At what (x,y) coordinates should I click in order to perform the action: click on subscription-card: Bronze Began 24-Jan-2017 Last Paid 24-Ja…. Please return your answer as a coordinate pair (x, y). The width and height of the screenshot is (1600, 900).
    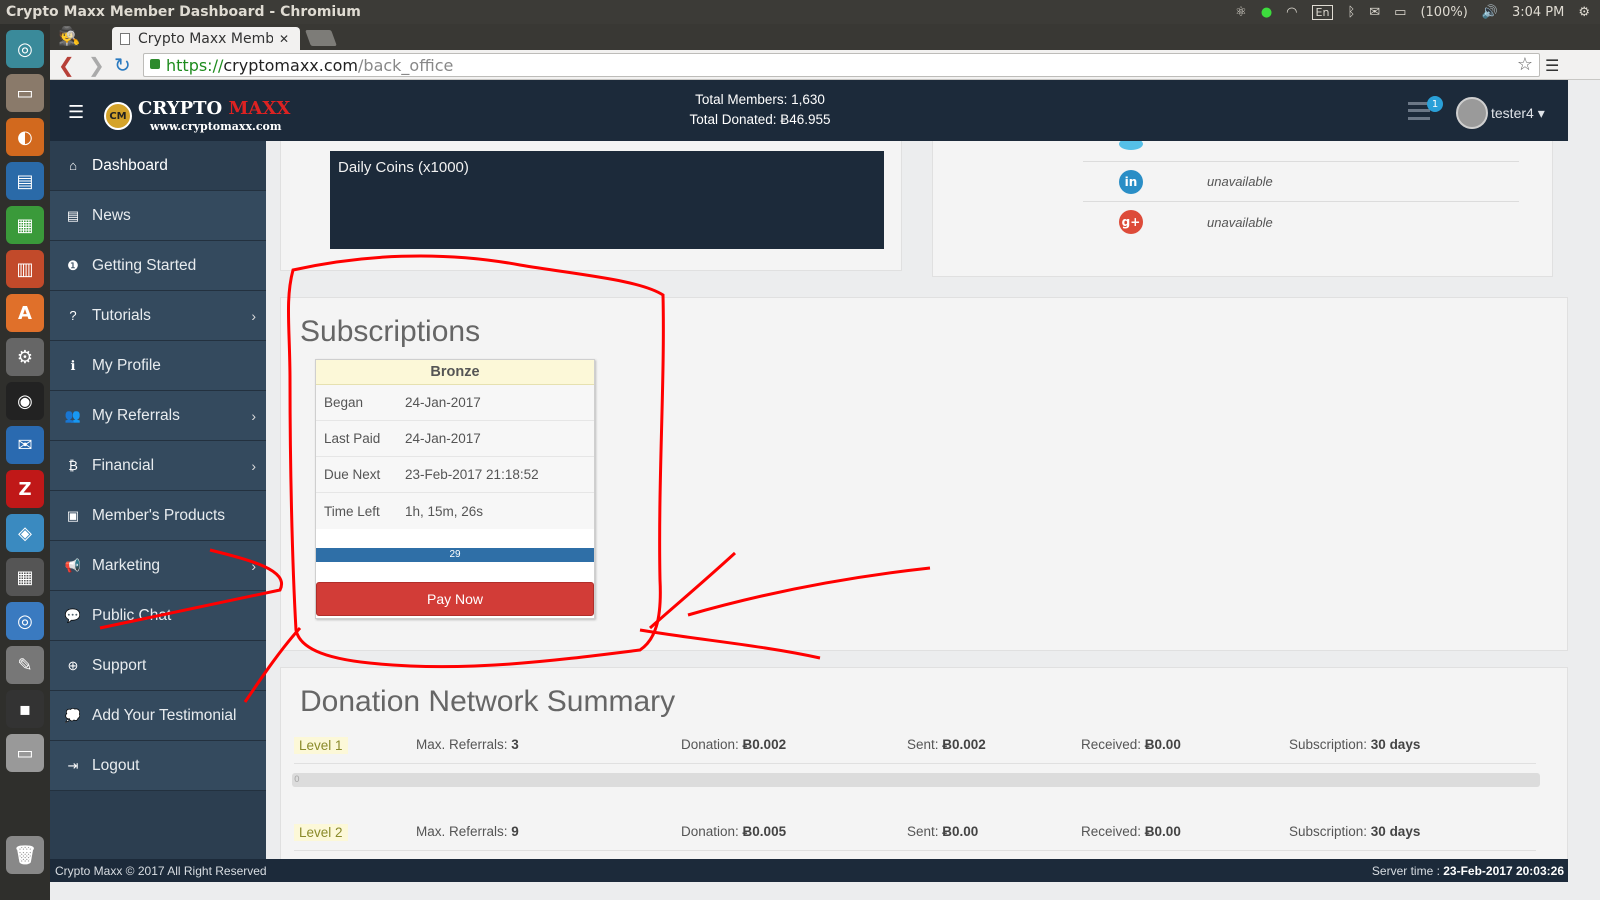
    Looking at the image, I should click on (455, 489).